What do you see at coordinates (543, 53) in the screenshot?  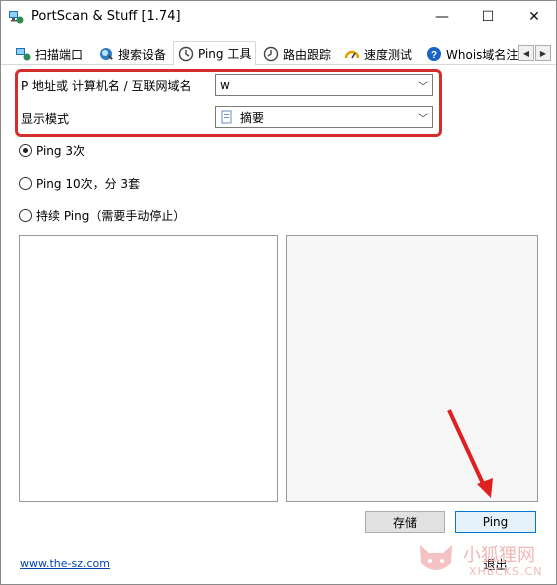 I see `tab-scroll-right-button: ▶` at bounding box center [543, 53].